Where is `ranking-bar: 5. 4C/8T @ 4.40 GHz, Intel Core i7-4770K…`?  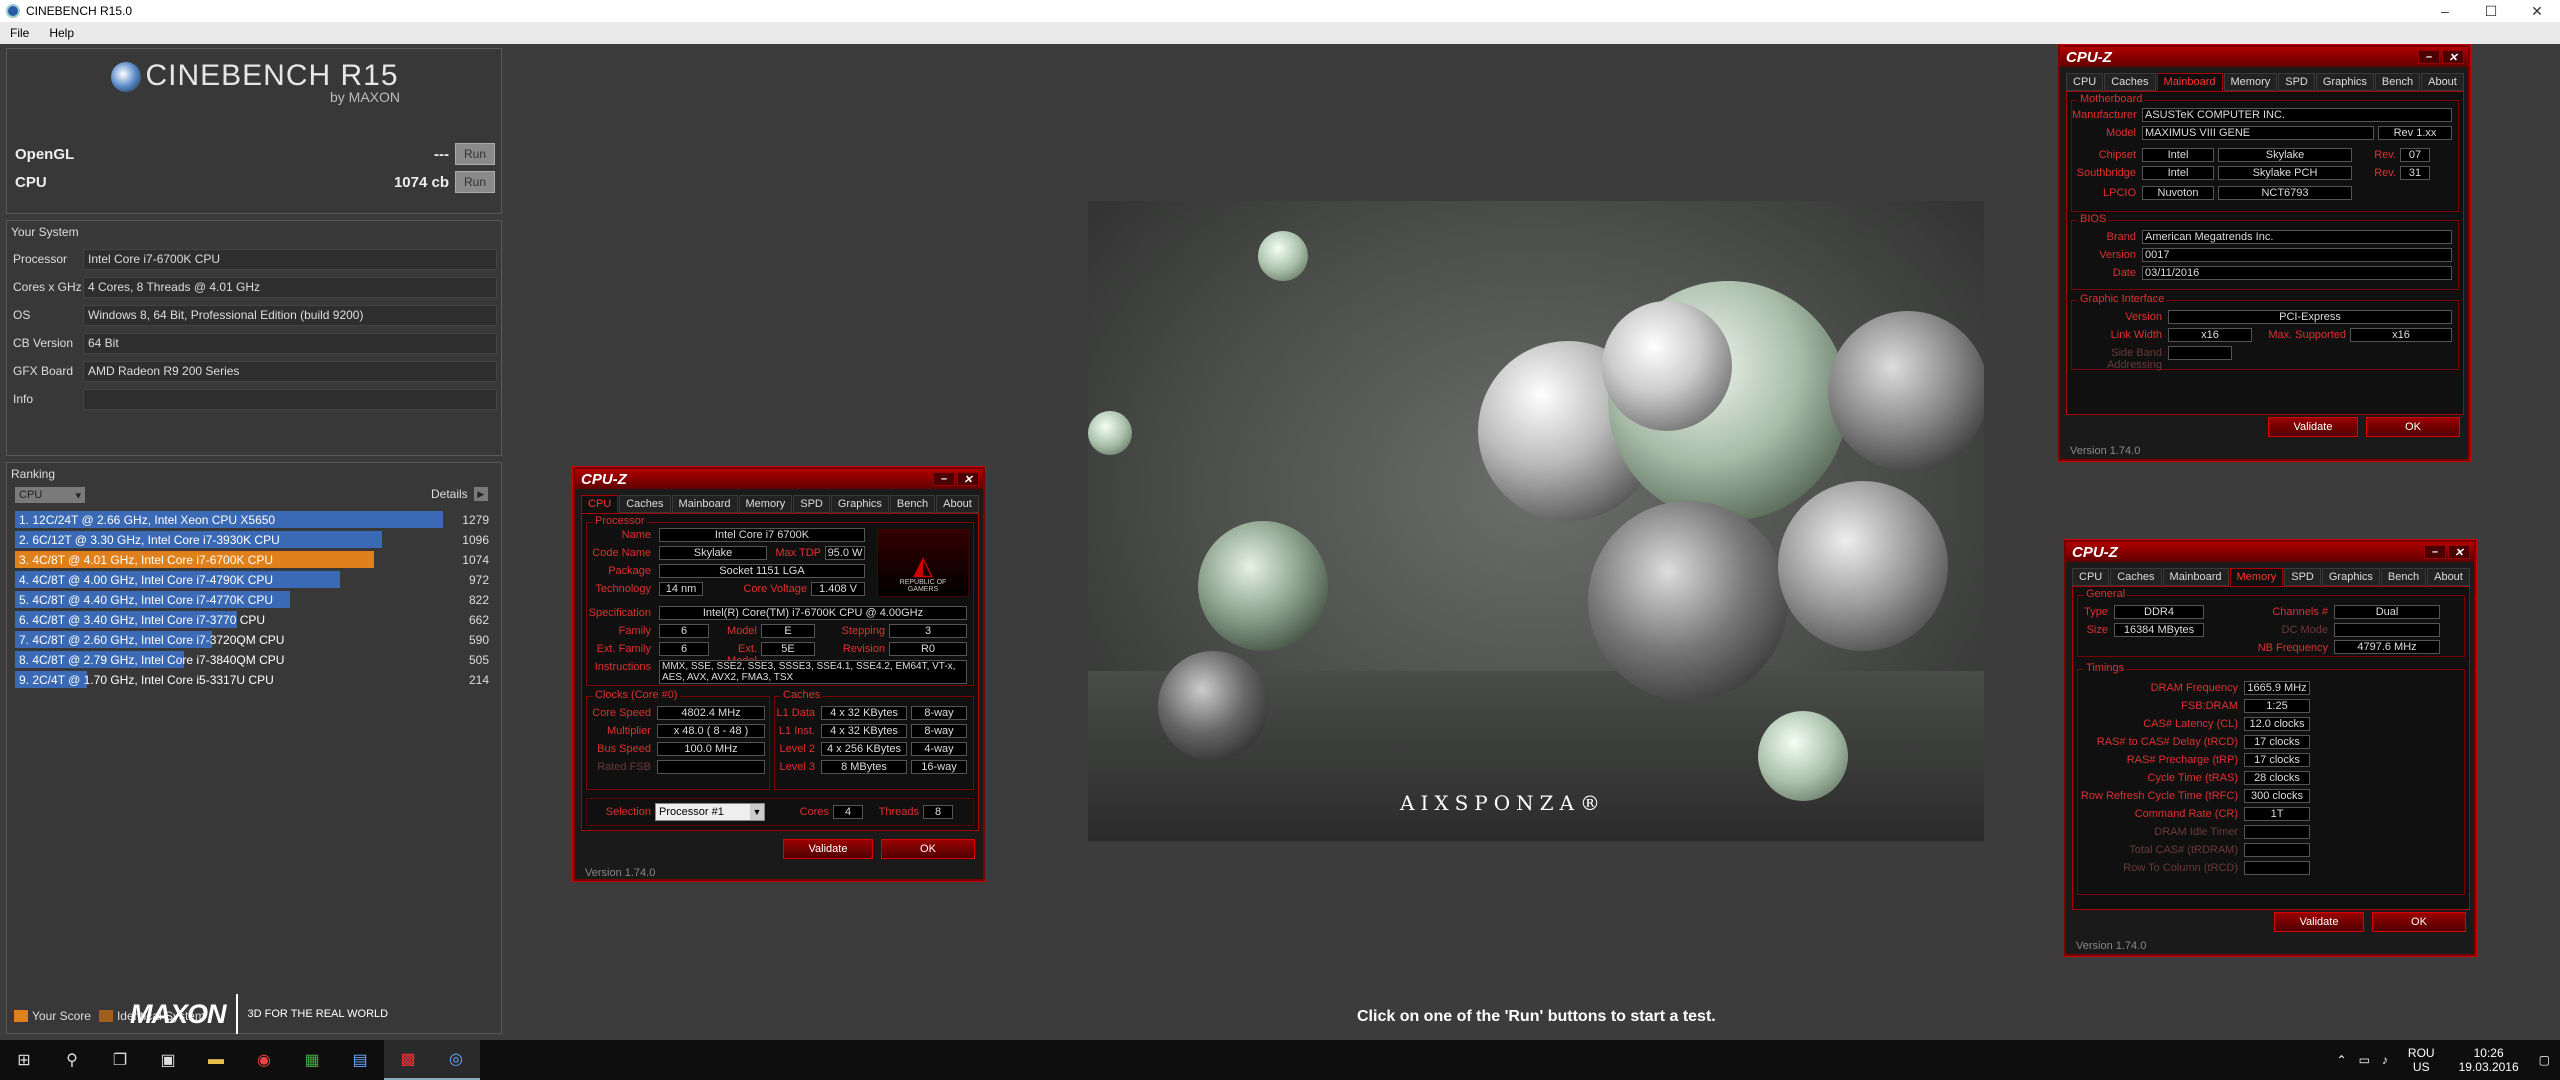
ranking-bar: 5. 4C/8T @ 4.40 GHz, Intel Core i7-4770K… is located at coordinates (152, 599).